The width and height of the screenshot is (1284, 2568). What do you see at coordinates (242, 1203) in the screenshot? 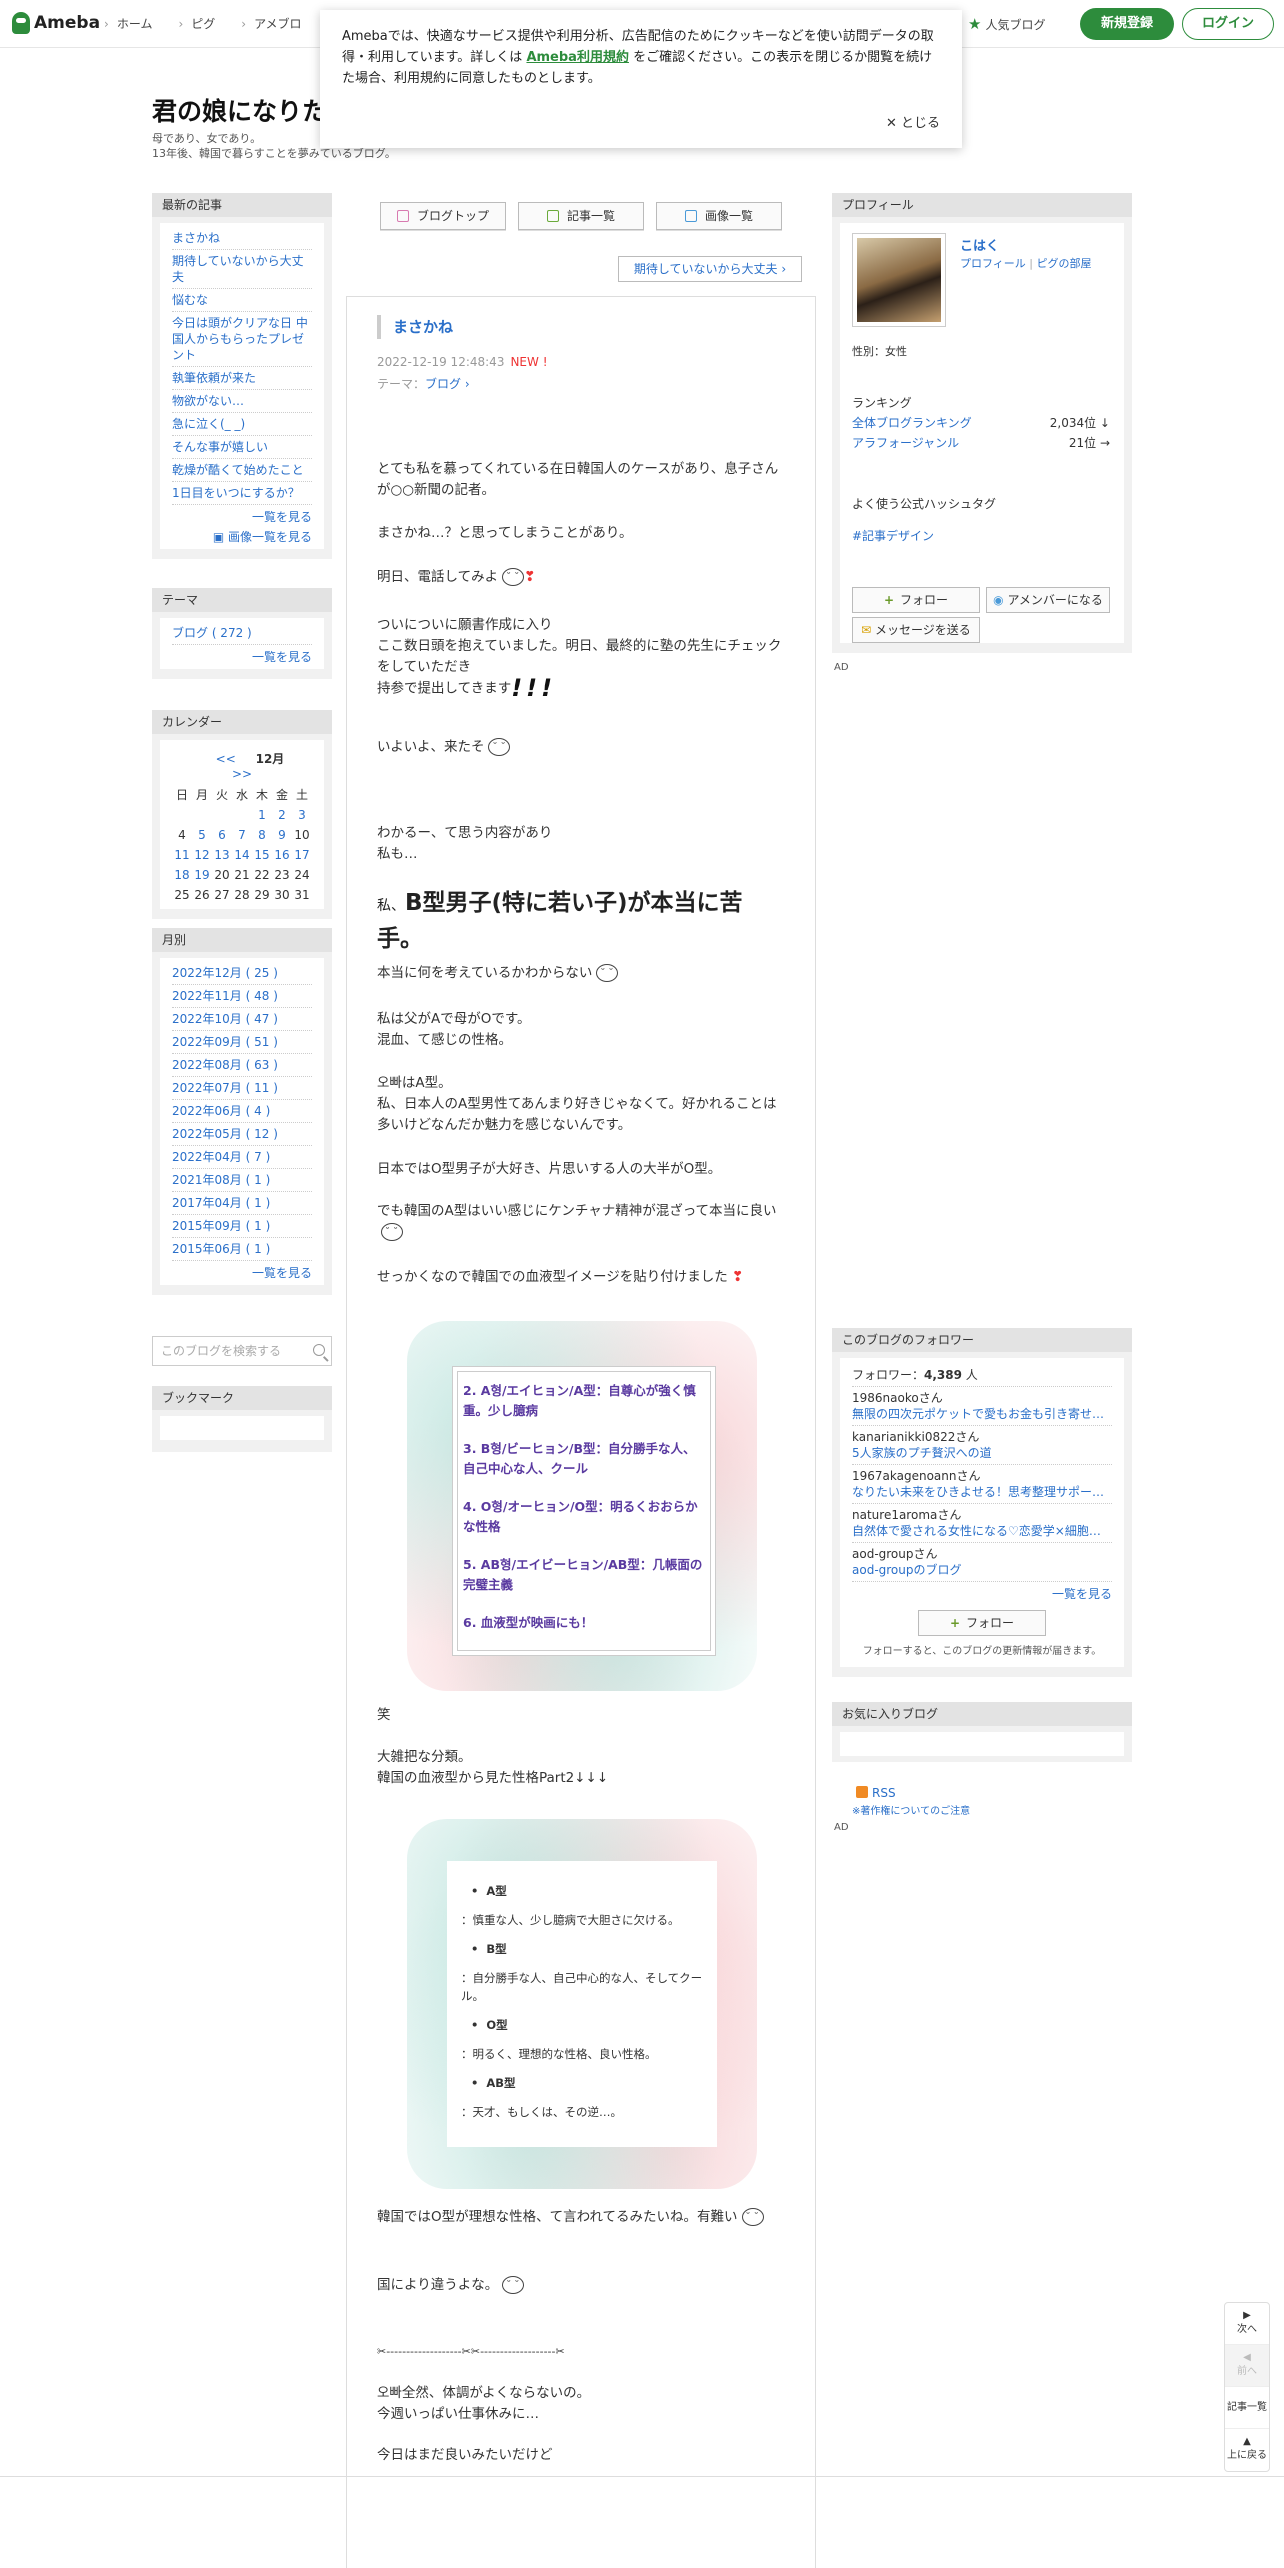
I see `monthly-archive-link: 2017年04月 ( 1 )` at bounding box center [242, 1203].